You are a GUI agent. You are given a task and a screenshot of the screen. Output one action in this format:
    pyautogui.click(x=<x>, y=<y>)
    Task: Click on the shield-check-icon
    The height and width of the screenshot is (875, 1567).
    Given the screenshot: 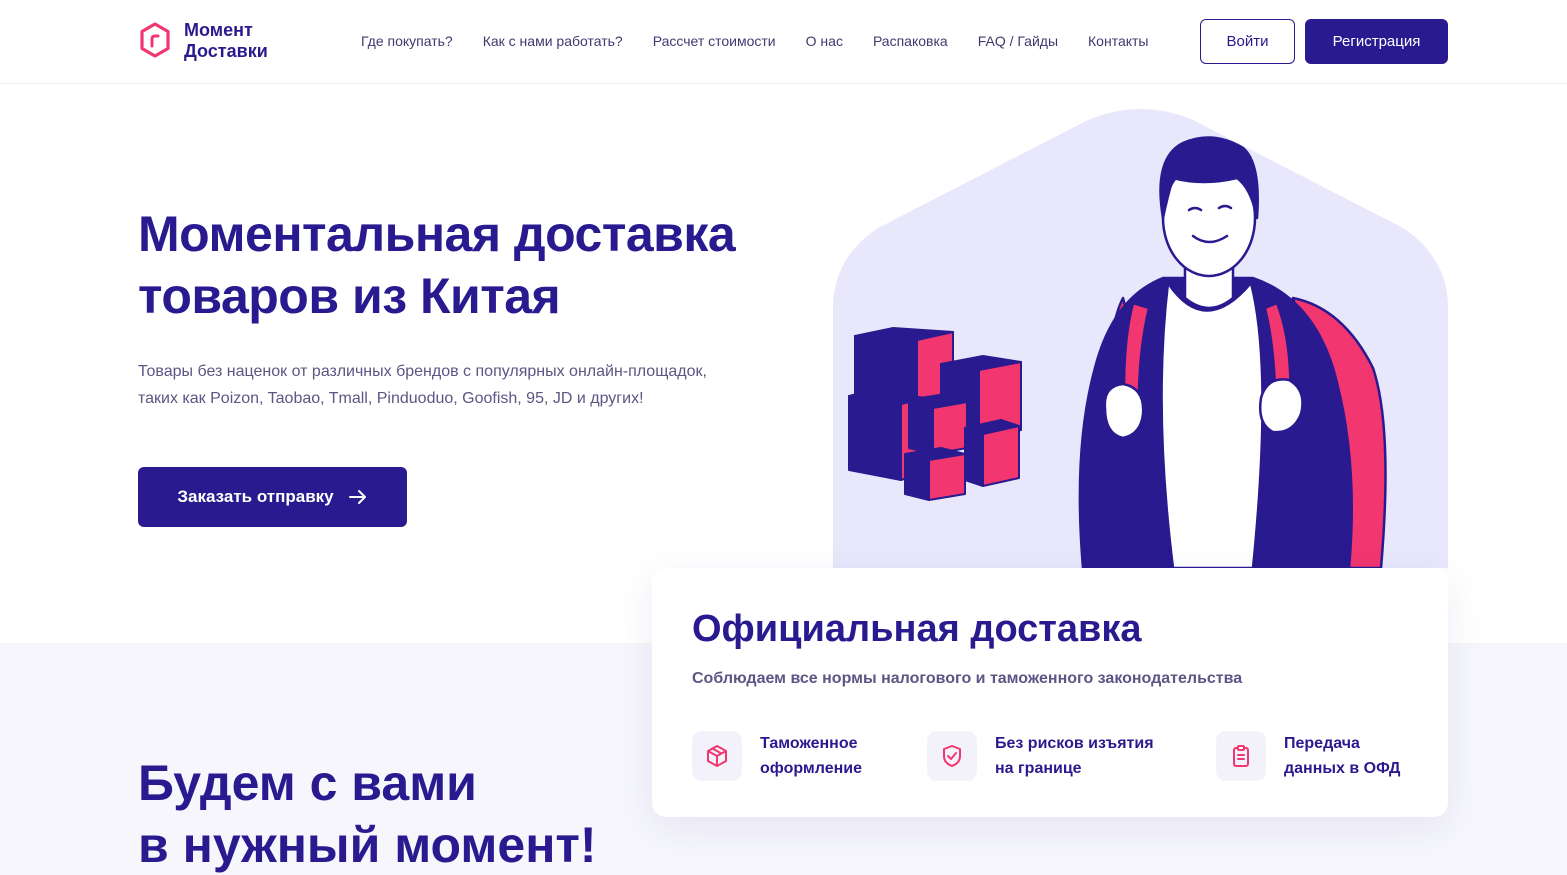 What is the action you would take?
    pyautogui.click(x=952, y=756)
    